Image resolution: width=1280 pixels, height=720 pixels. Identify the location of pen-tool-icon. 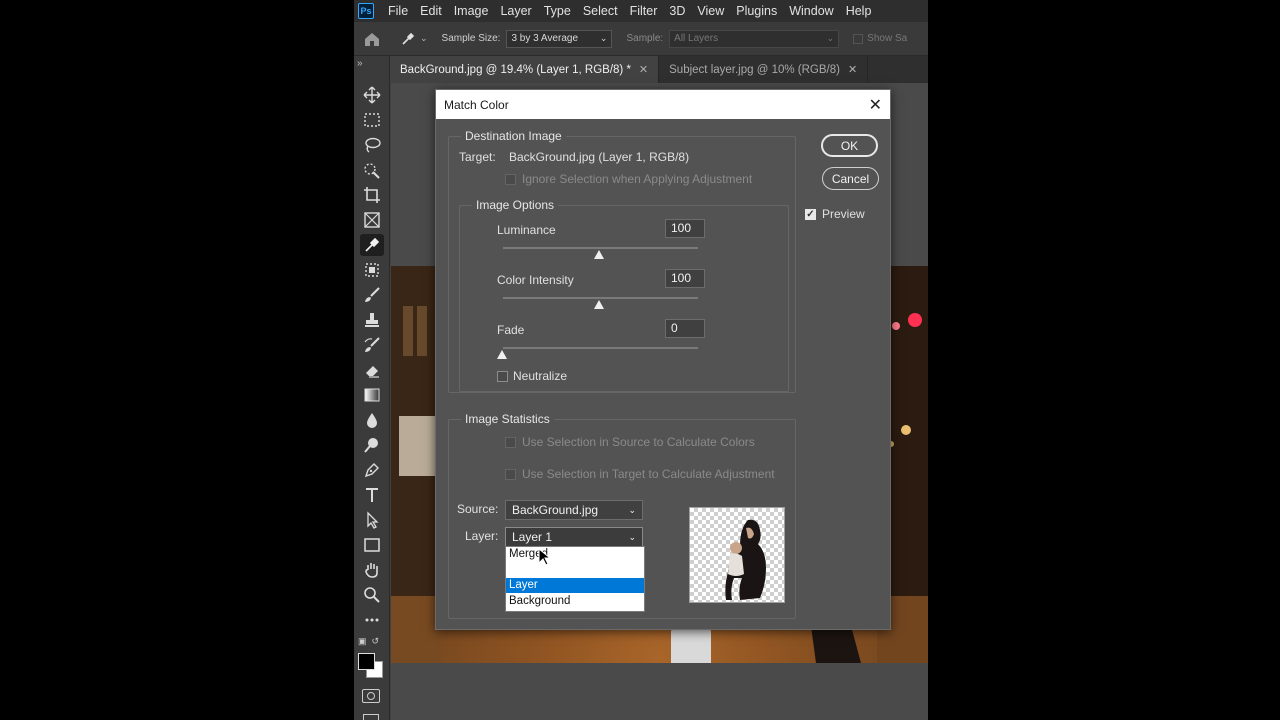
(372, 470).